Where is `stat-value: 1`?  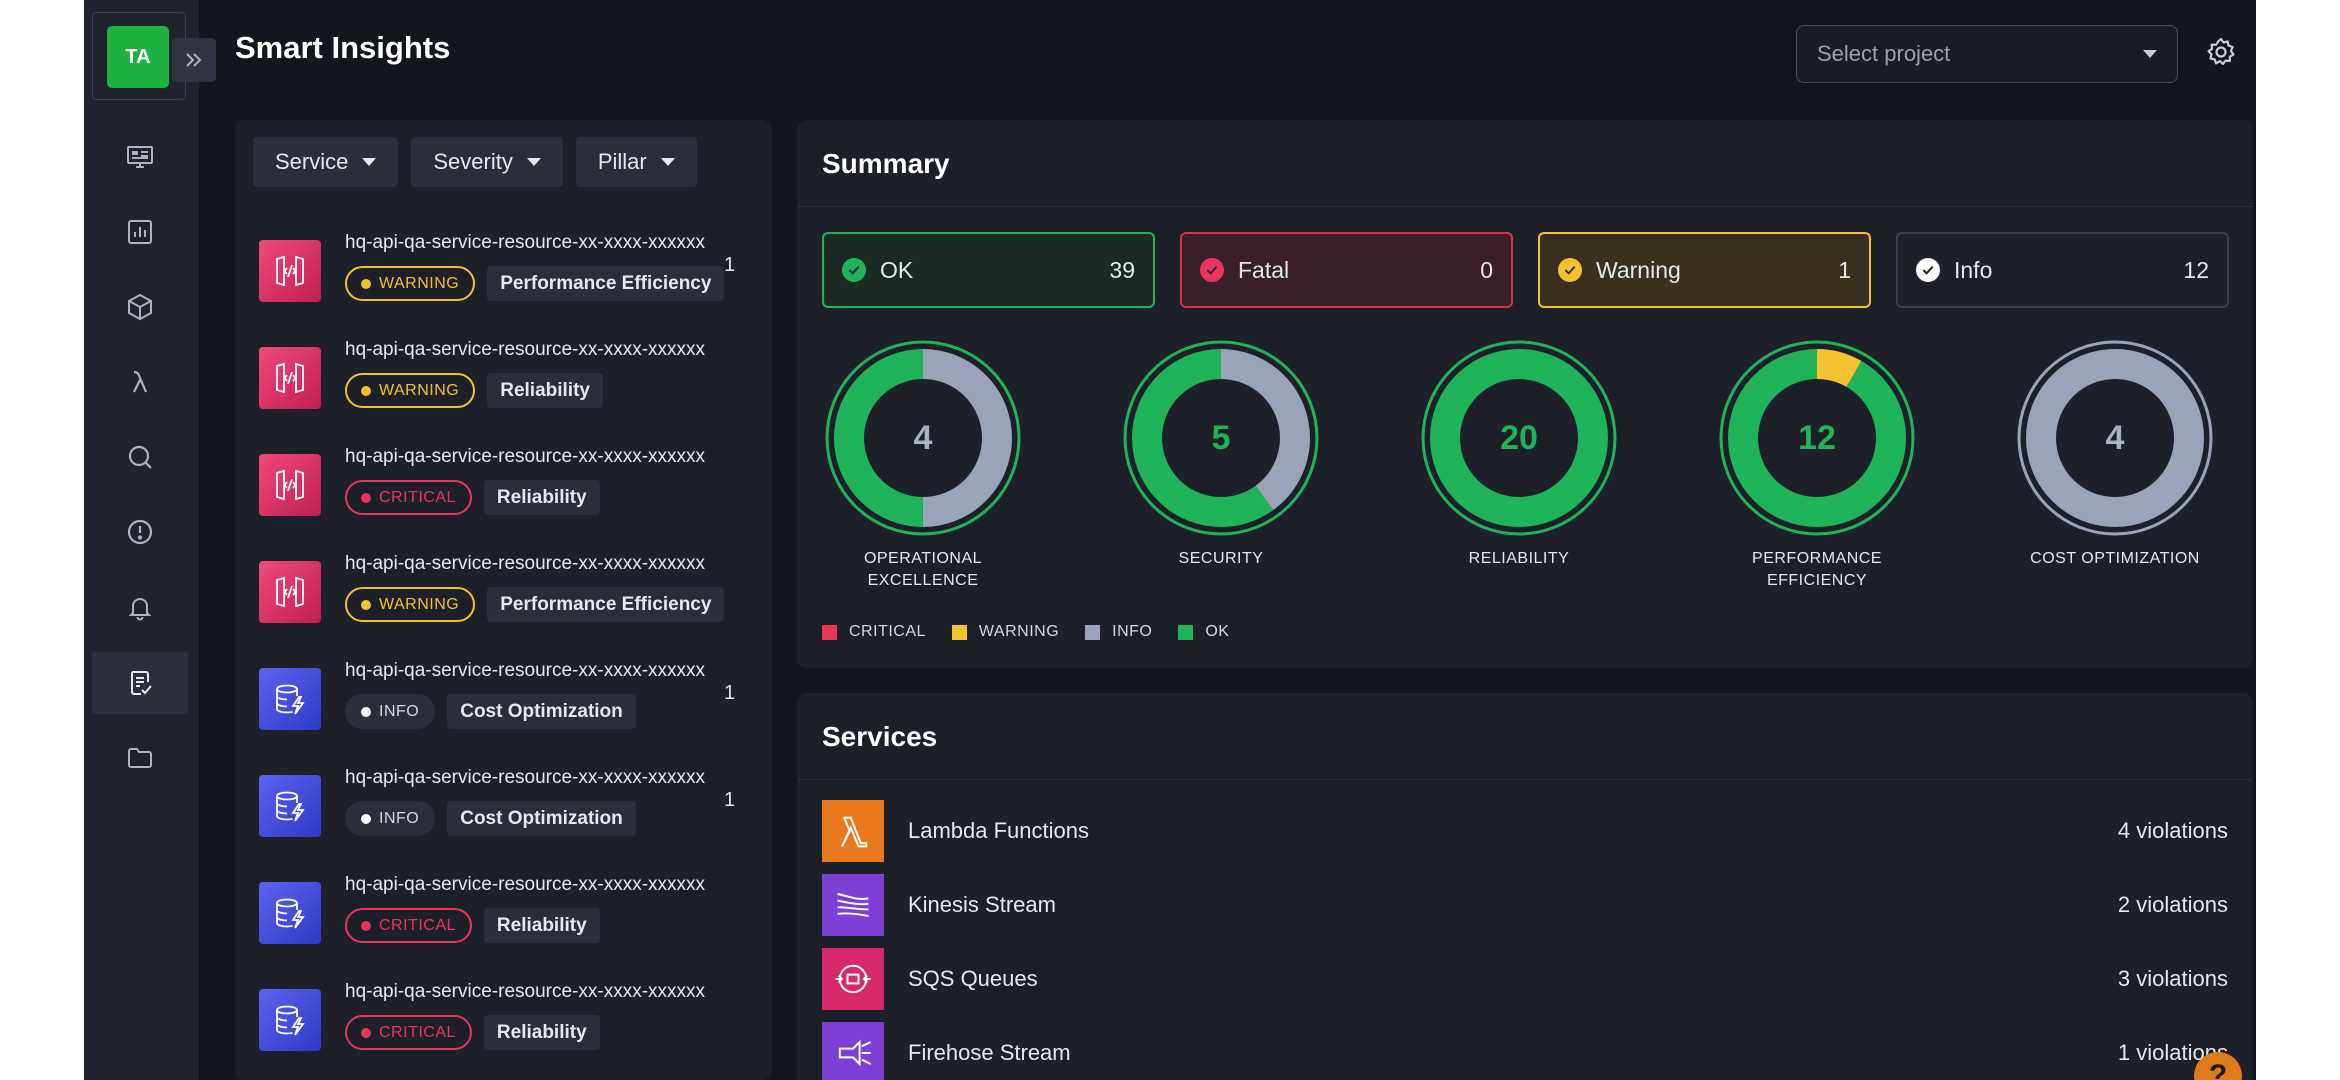
stat-value: 1 is located at coordinates (1844, 269).